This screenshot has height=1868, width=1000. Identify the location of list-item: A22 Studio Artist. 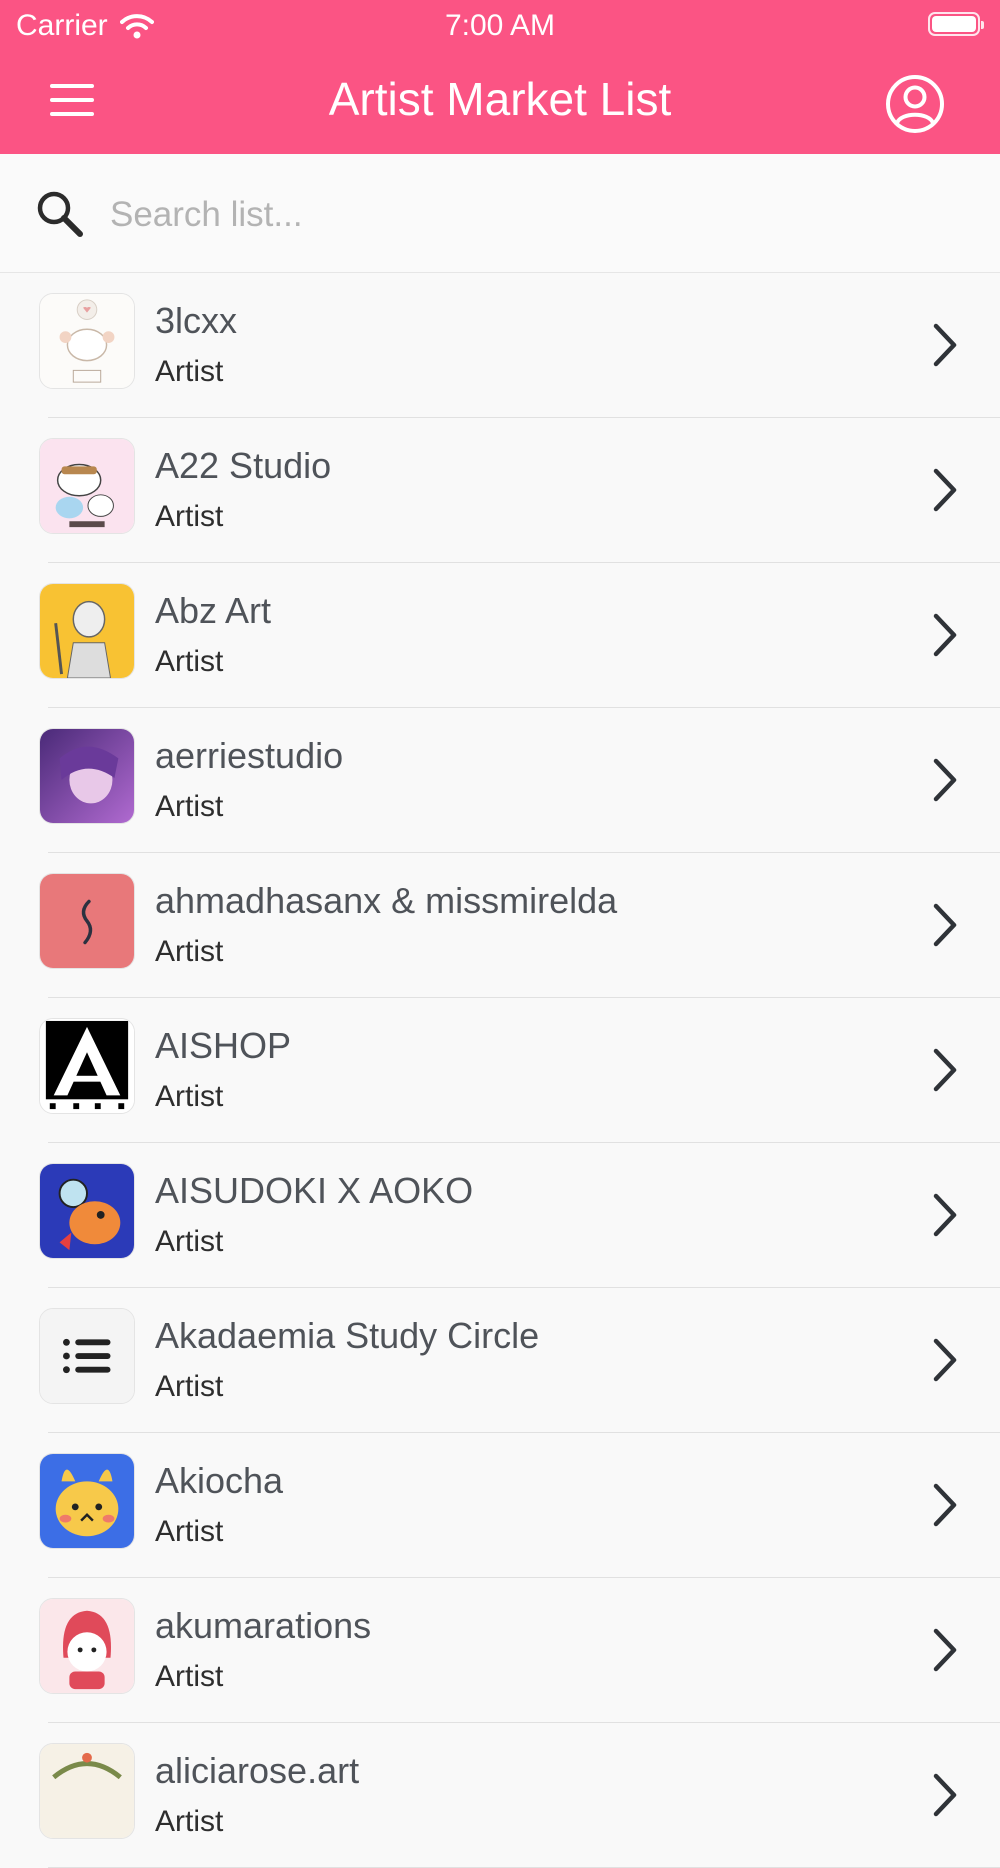
(500, 490).